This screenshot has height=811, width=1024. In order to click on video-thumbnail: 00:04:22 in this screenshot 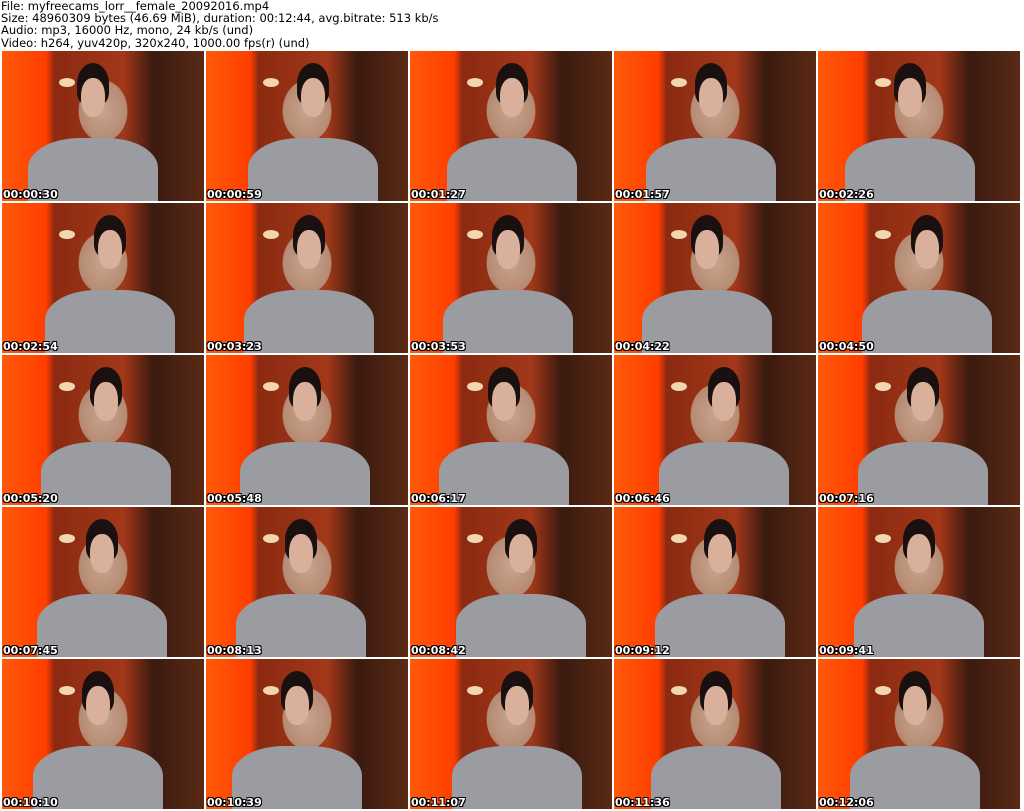, I will do `click(715, 278)`.